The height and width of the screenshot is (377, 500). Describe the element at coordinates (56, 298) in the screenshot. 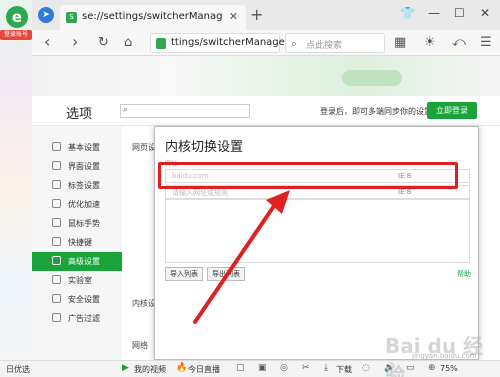

I see `shield-icon` at that location.